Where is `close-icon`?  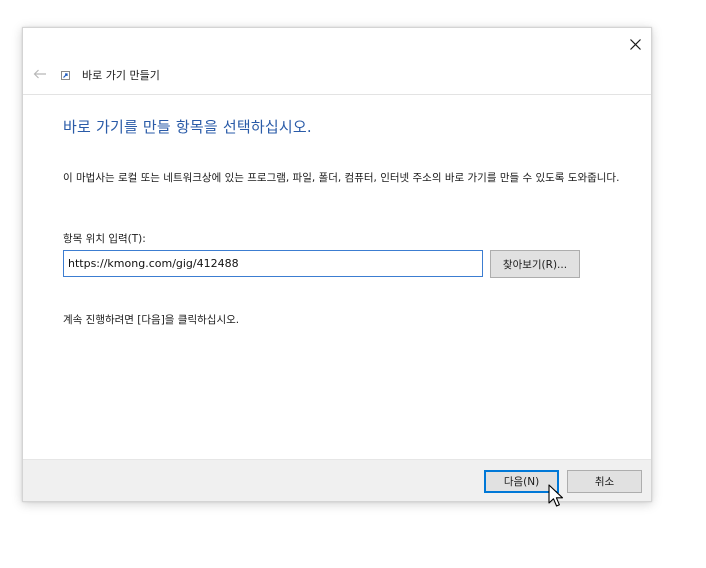 close-icon is located at coordinates (635, 44).